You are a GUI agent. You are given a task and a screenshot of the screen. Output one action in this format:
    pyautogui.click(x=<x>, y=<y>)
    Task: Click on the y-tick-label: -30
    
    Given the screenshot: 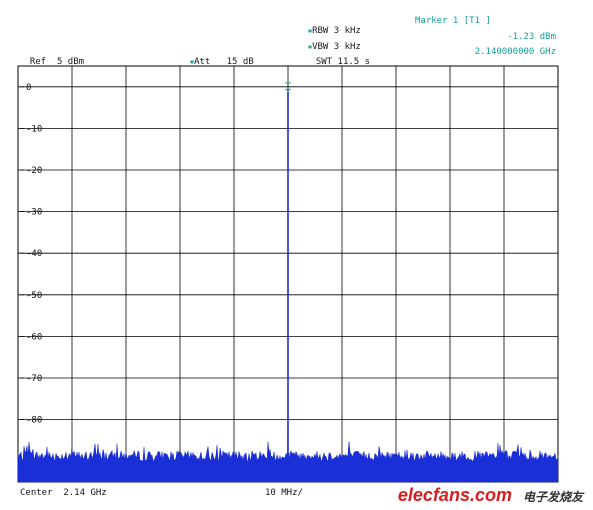 What is the action you would take?
    pyautogui.click(x=34, y=213)
    